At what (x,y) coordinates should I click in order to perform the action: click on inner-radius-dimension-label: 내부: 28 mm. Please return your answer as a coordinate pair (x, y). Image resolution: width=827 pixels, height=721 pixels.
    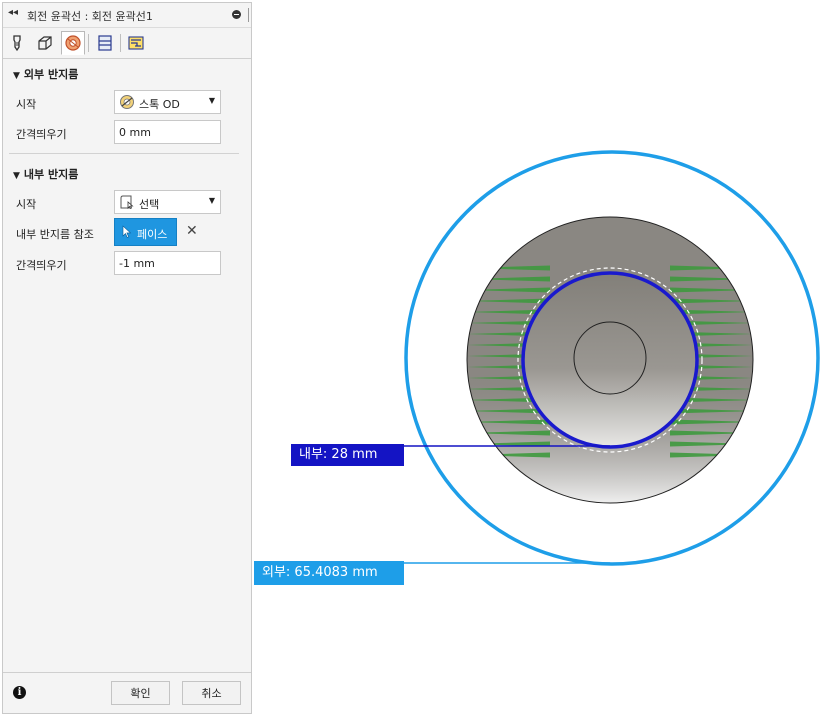
    Looking at the image, I should click on (347, 455).